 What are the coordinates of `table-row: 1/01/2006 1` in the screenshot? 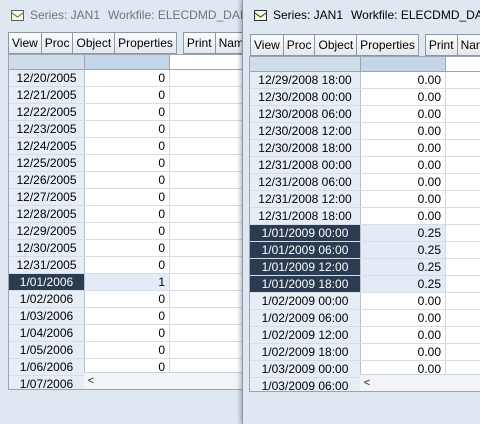 It's located at (128, 282).